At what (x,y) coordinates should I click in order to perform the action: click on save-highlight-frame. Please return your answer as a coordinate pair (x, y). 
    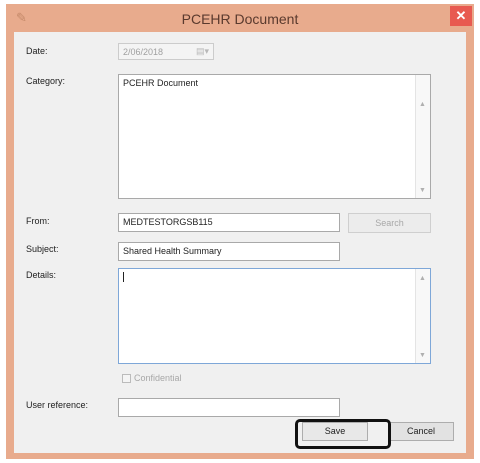
    Looking at the image, I should click on (343, 434).